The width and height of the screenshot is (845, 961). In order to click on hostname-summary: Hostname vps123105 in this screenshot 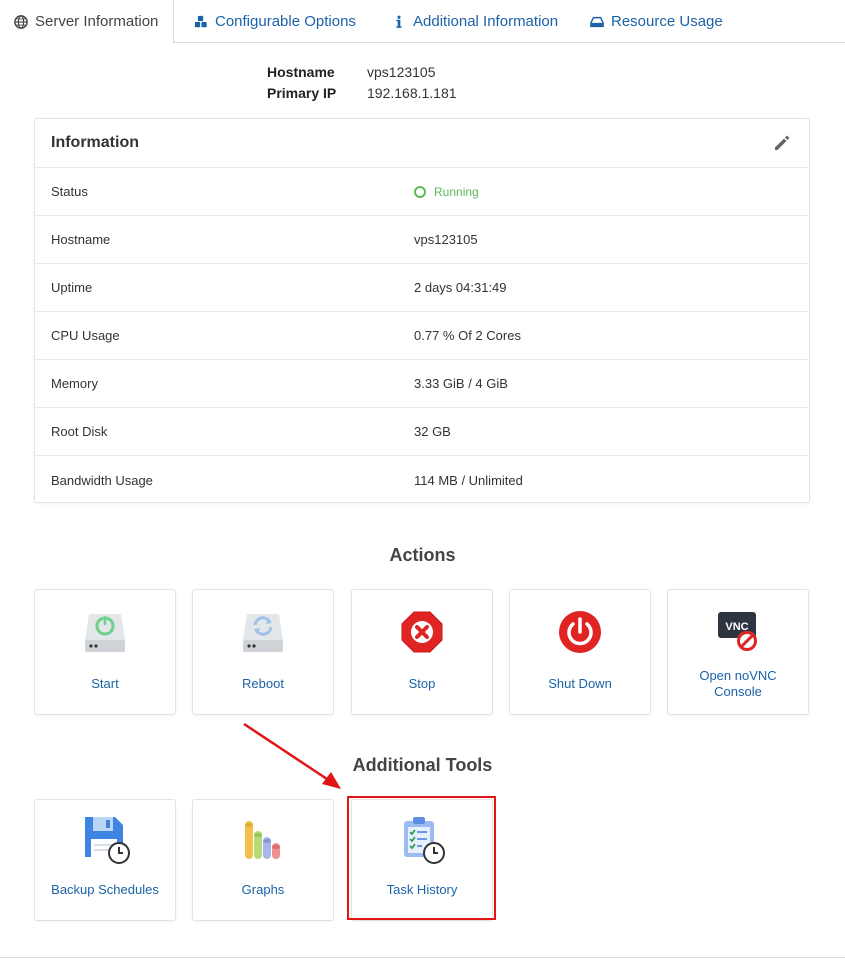, I will do `click(351, 72)`.